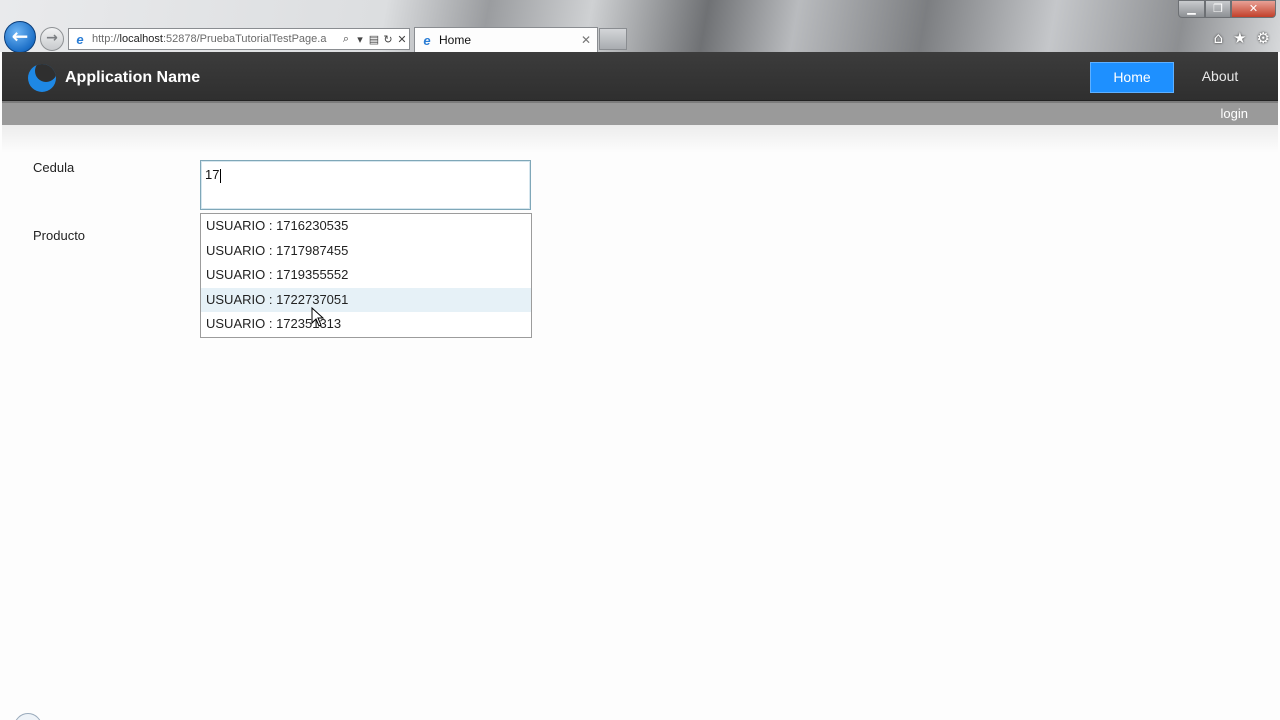 Image resolution: width=1280 pixels, height=720 pixels. What do you see at coordinates (132, 78) in the screenshot?
I see `app-name: Application Name` at bounding box center [132, 78].